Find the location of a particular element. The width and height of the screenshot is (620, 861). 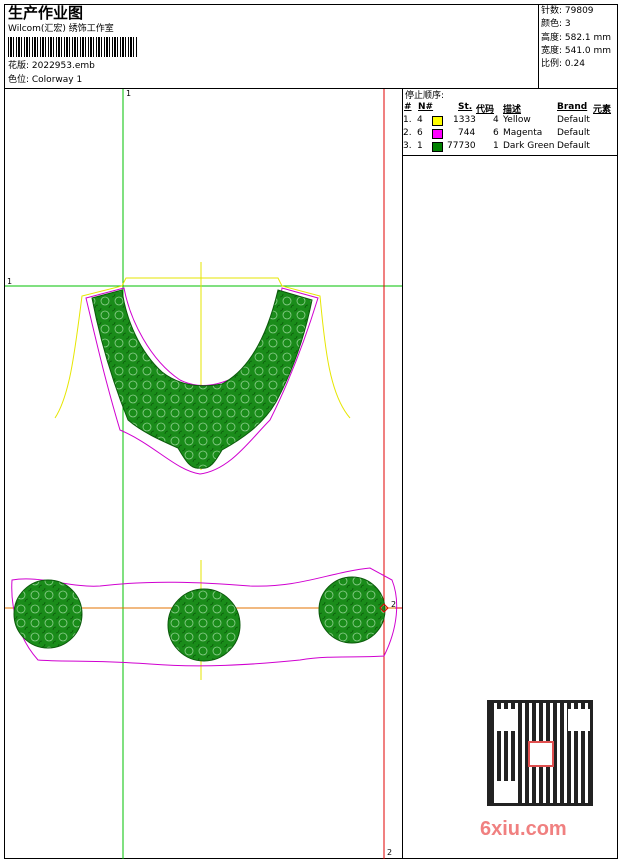

rosette-left is located at coordinates (48, 614).